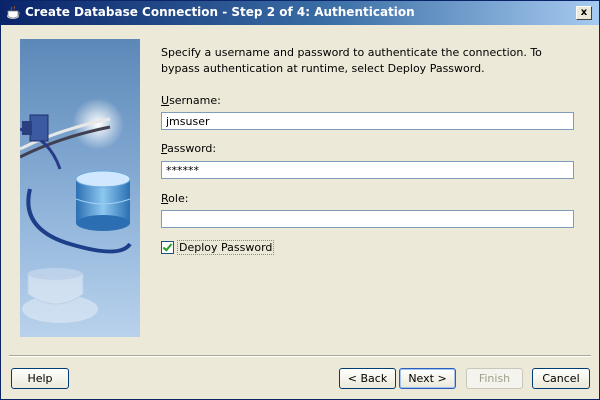 The width and height of the screenshot is (600, 400). I want to click on back-button: < Back, so click(367, 378).